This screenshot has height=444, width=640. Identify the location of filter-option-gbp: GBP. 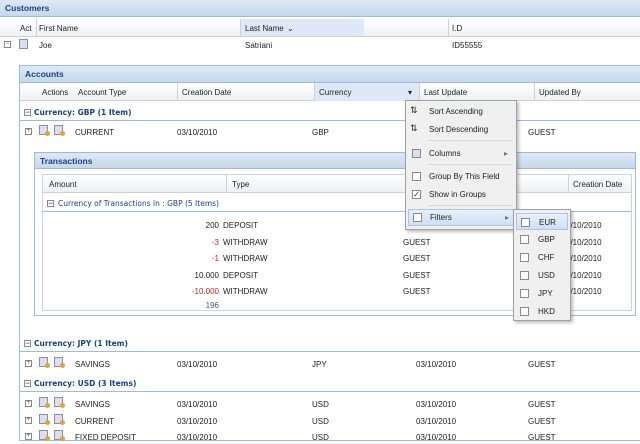
(542, 239).